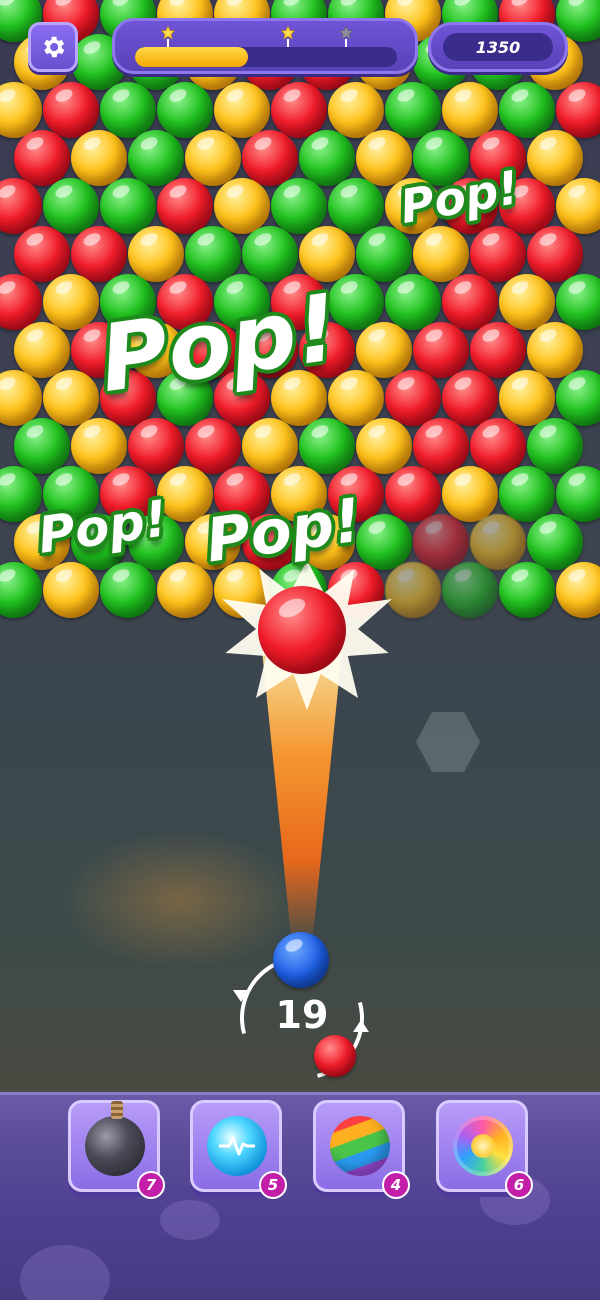 Image resolution: width=600 pixels, height=1300 pixels. I want to click on impact-bubble-red, so click(302, 630).